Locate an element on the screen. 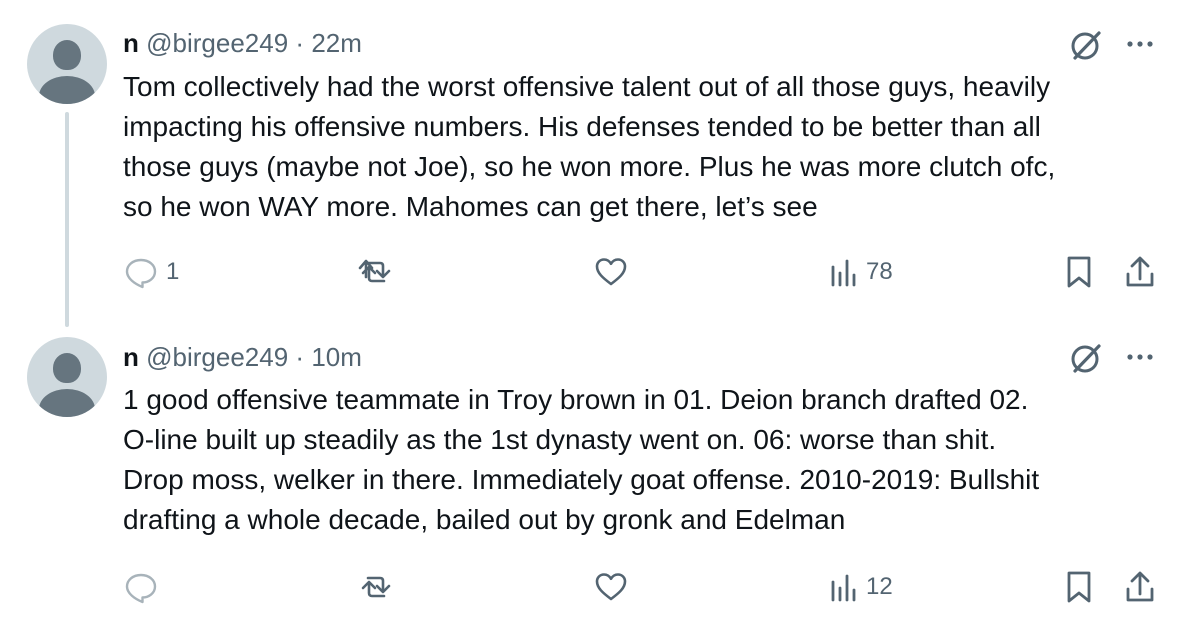 The height and width of the screenshot is (637, 1189). reply-button: 1 is located at coordinates (150, 272).